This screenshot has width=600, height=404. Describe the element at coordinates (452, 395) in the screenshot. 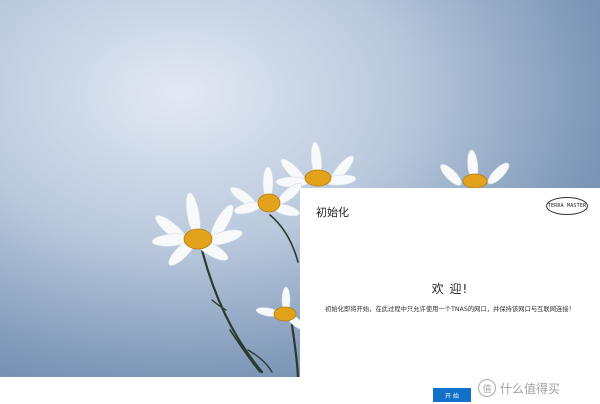

I see `start-button: 开 始` at that location.